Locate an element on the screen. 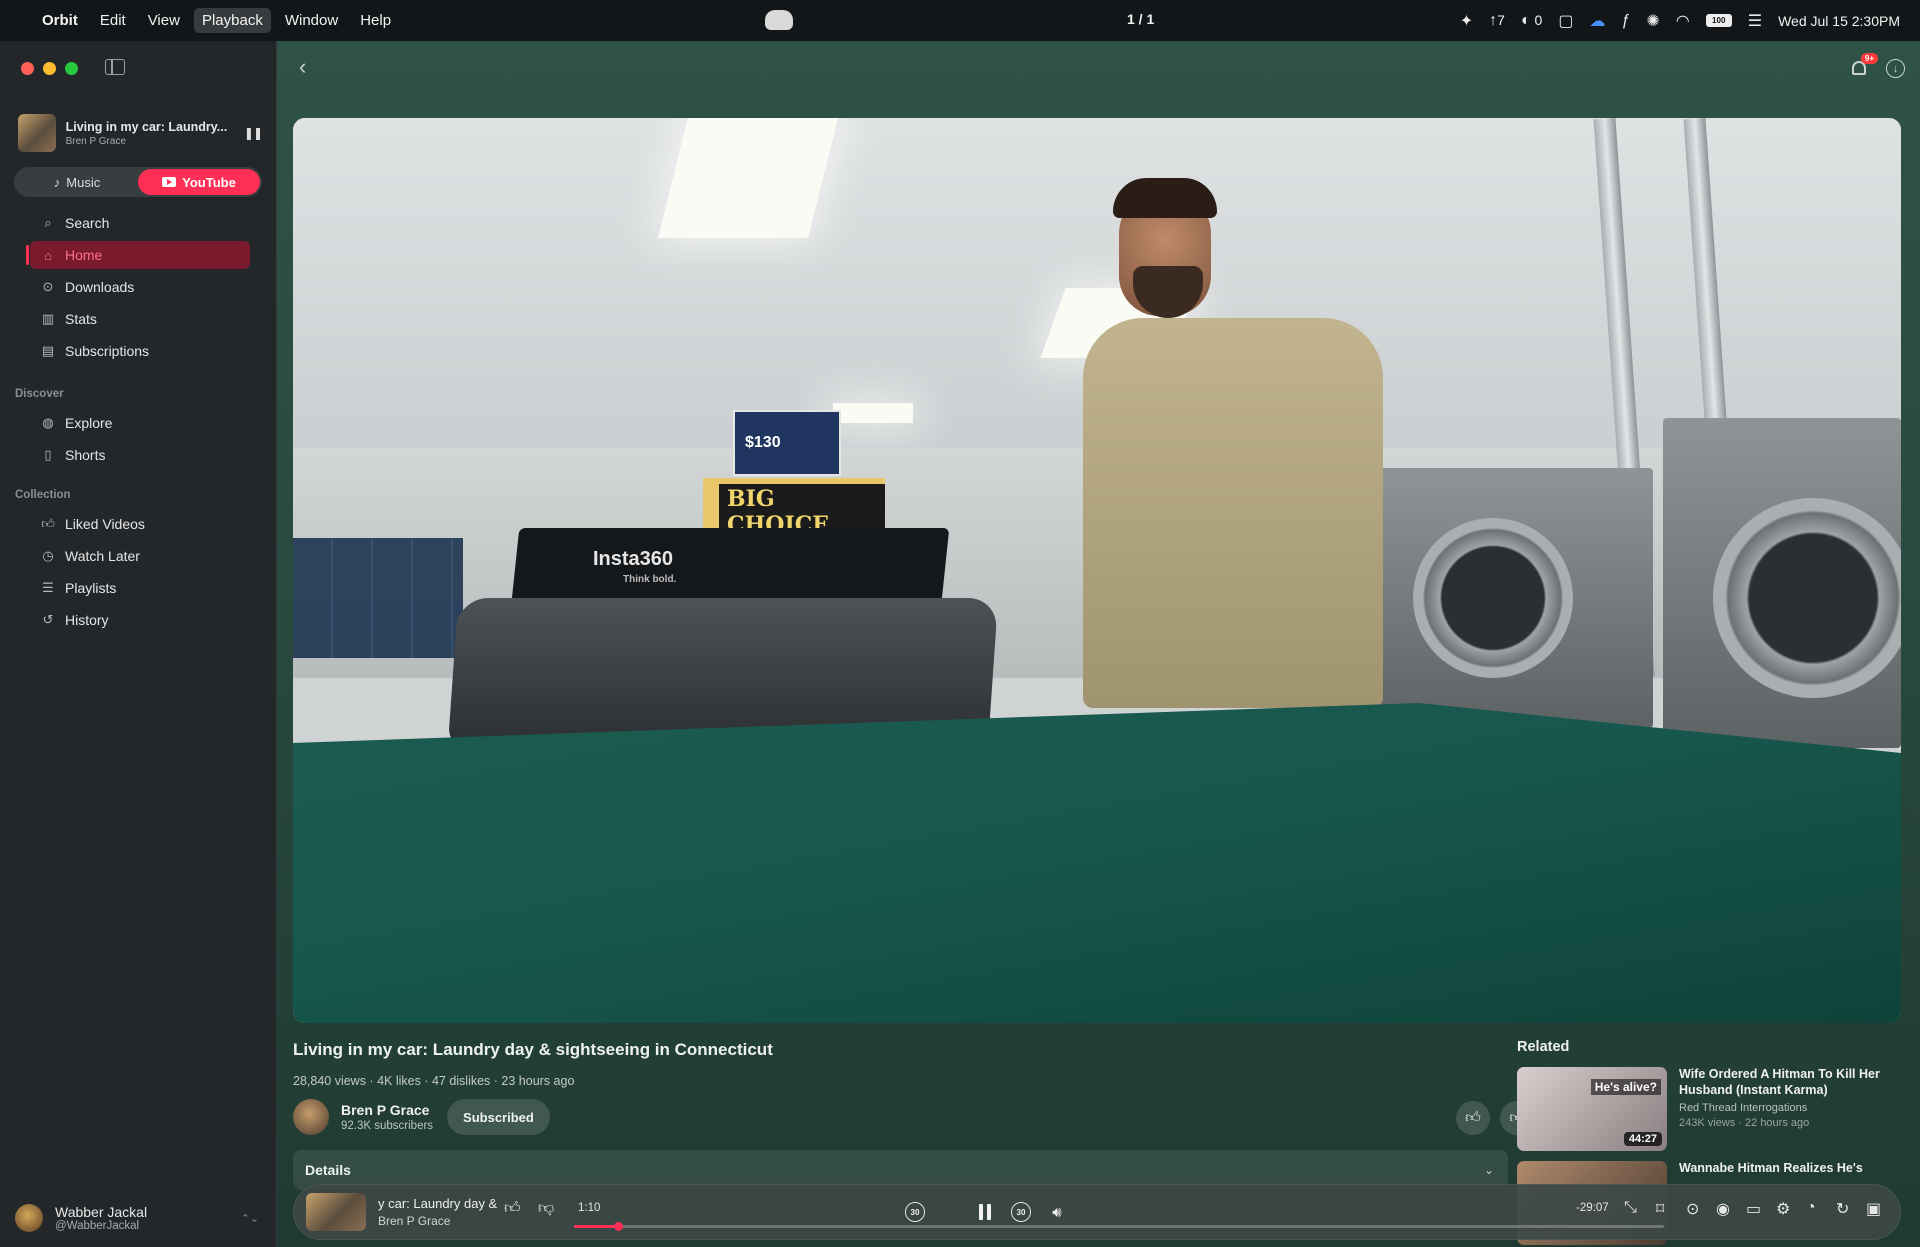  video-tiles is located at coordinates (378, 598).